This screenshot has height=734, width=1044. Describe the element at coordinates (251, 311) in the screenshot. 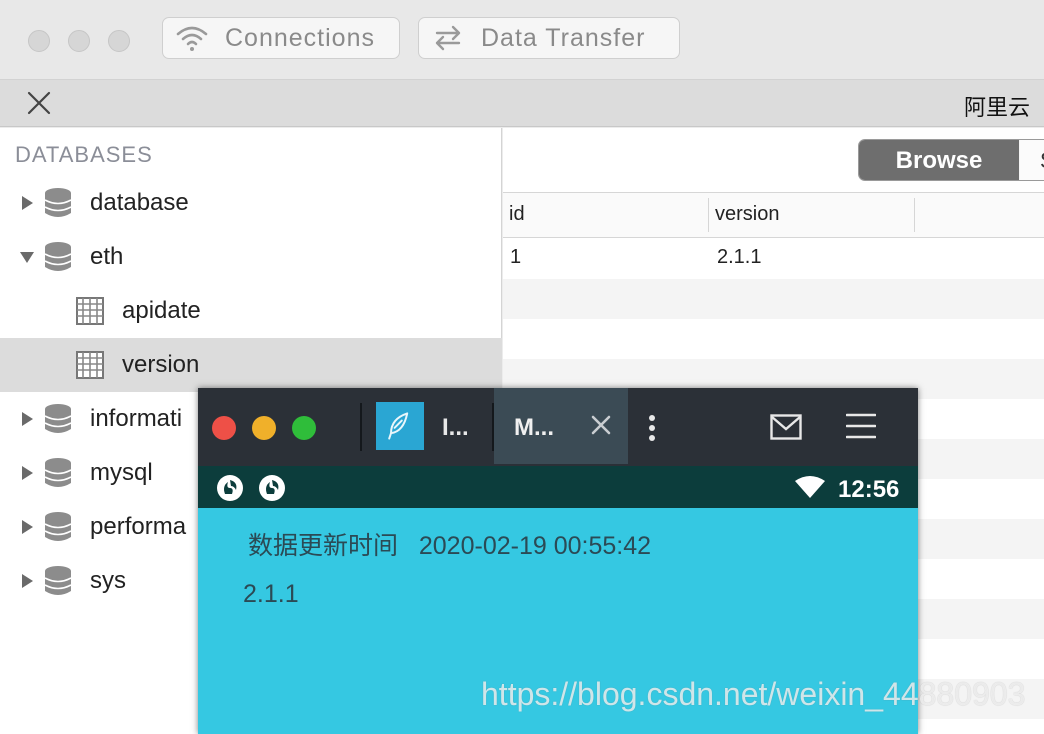

I see `sidebar-item-apidate: apidate` at that location.